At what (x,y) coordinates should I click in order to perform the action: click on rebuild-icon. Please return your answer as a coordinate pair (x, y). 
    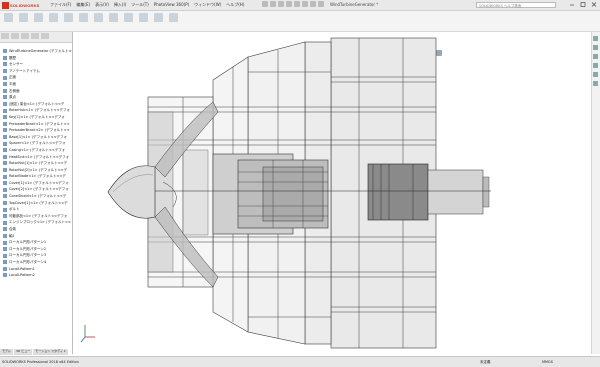
    Looking at the image, I should click on (313, 4).